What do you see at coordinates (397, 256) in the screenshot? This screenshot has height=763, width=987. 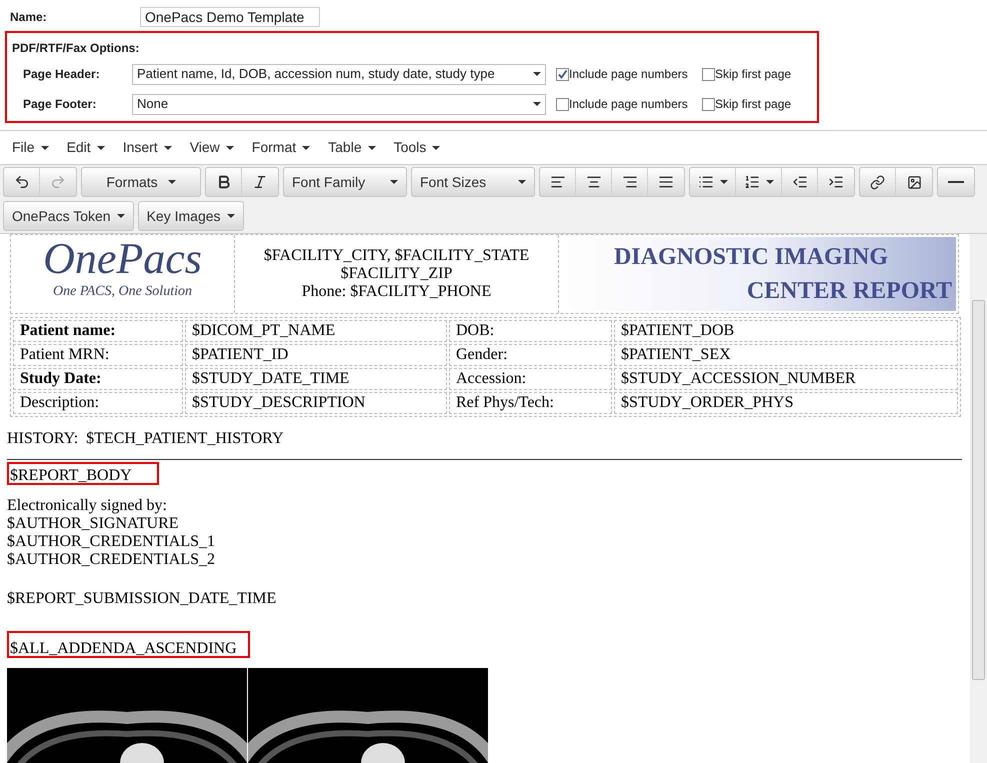 I see `address-line: $FACILITY_CITY, $FACILITY_STATE` at bounding box center [397, 256].